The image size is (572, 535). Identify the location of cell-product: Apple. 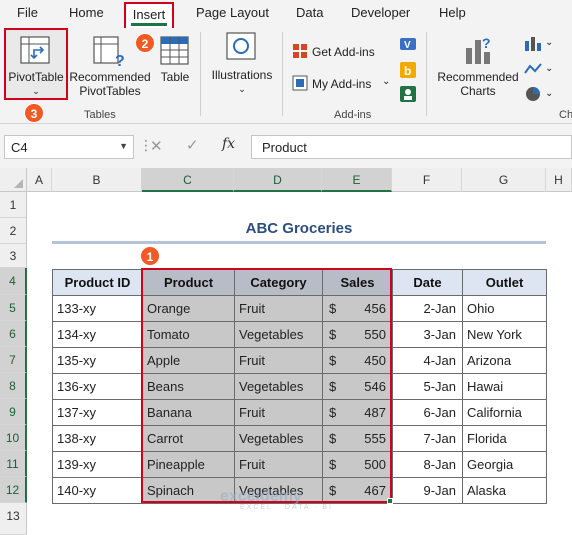
(188, 360).